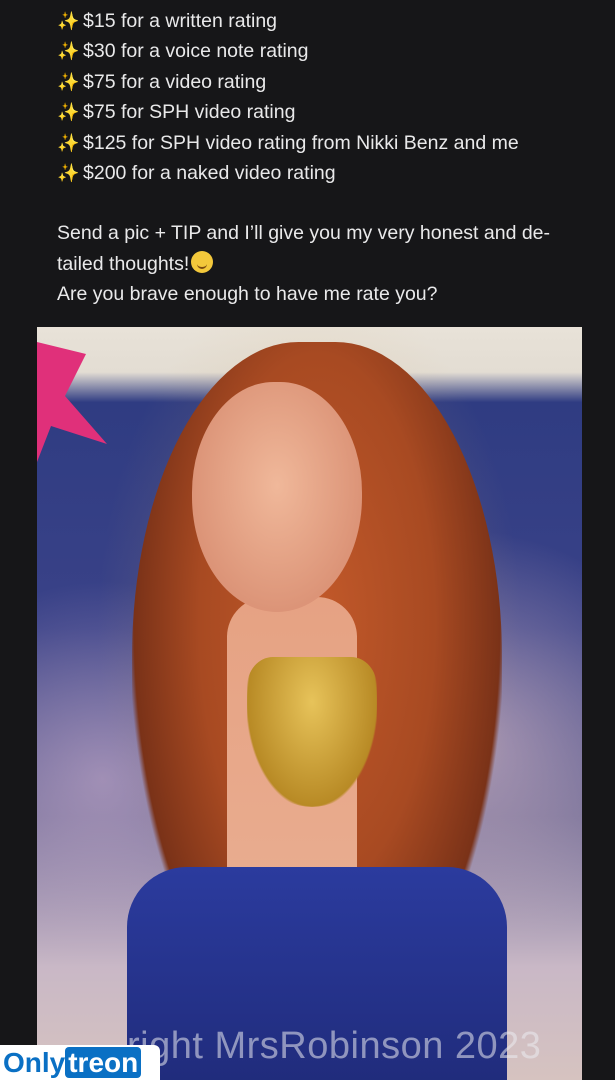 The image size is (615, 1080). What do you see at coordinates (123, 263) in the screenshot?
I see `body-line-text: tailed thoughts!` at bounding box center [123, 263].